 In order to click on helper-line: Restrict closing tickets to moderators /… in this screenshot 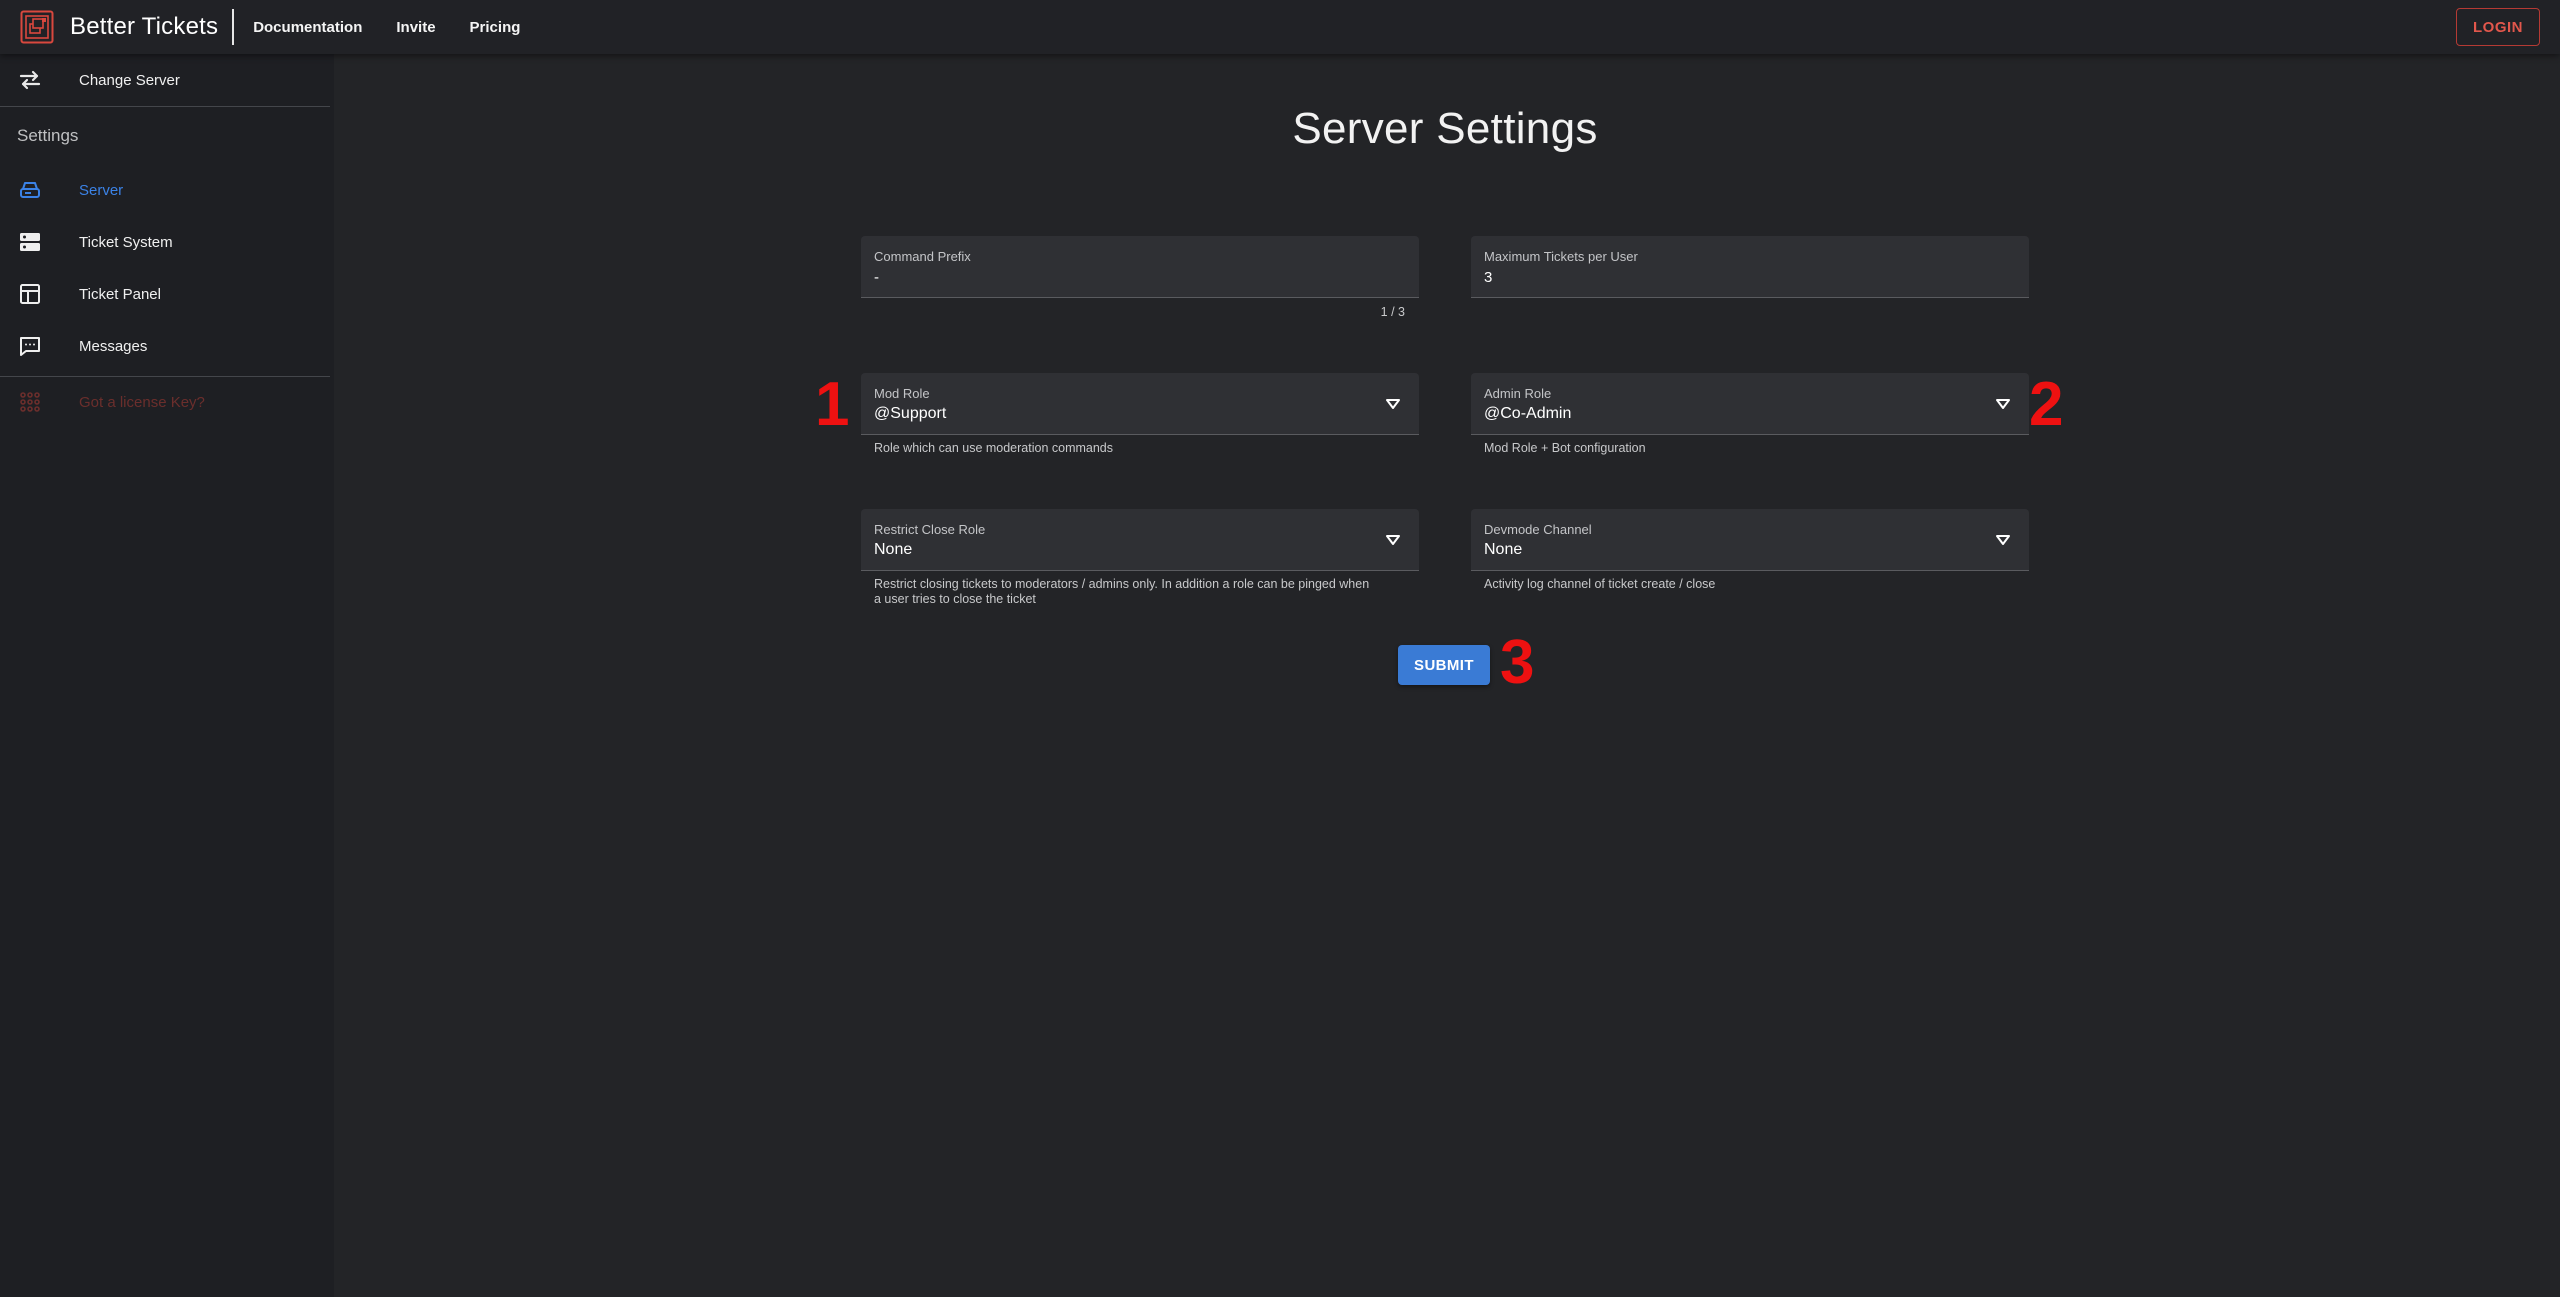, I will do `click(1122, 584)`.